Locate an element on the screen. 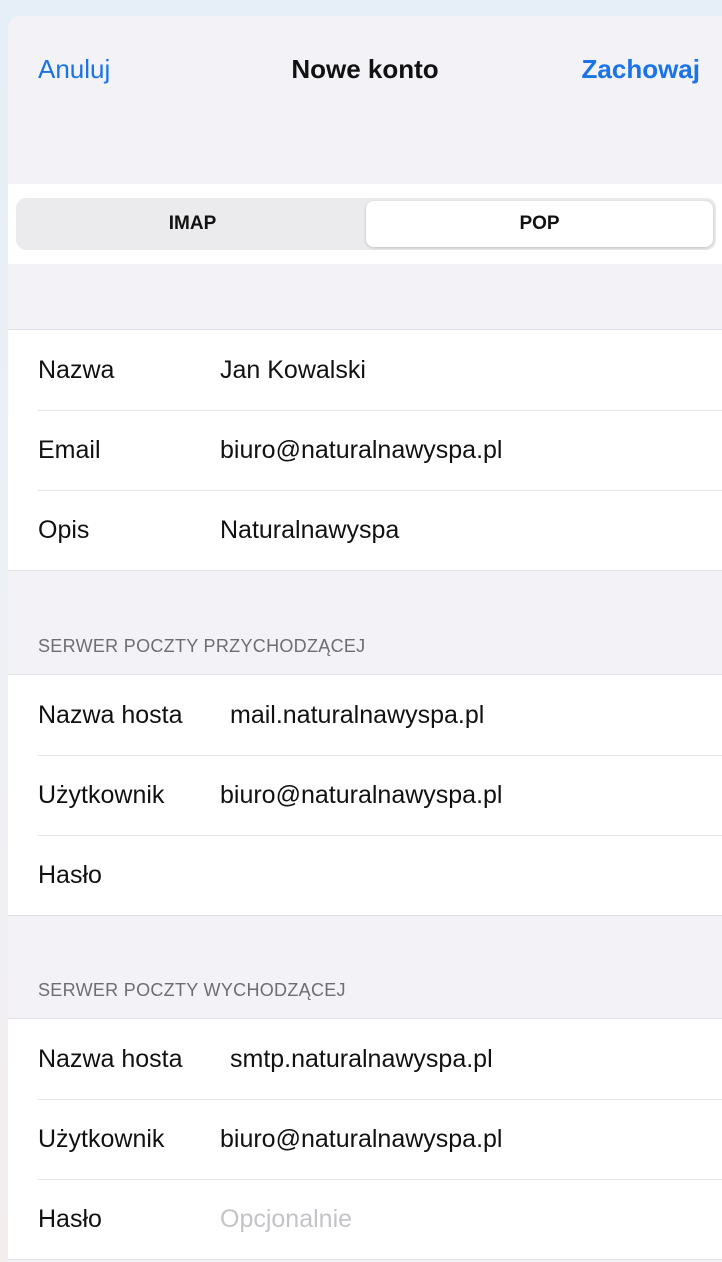 This screenshot has height=1262, width=722. outgoing-password-label: Hasło is located at coordinates (70, 1218).